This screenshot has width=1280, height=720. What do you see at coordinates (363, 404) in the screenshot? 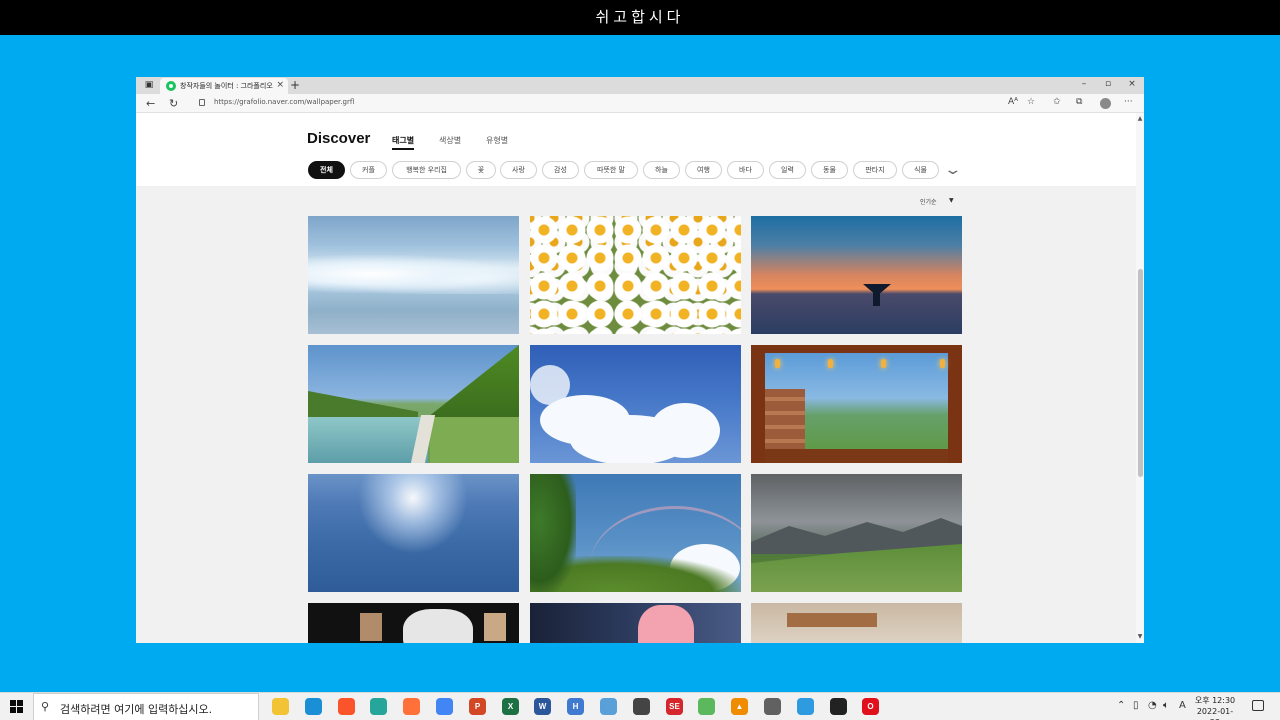
I see `canal-left-trees` at bounding box center [363, 404].